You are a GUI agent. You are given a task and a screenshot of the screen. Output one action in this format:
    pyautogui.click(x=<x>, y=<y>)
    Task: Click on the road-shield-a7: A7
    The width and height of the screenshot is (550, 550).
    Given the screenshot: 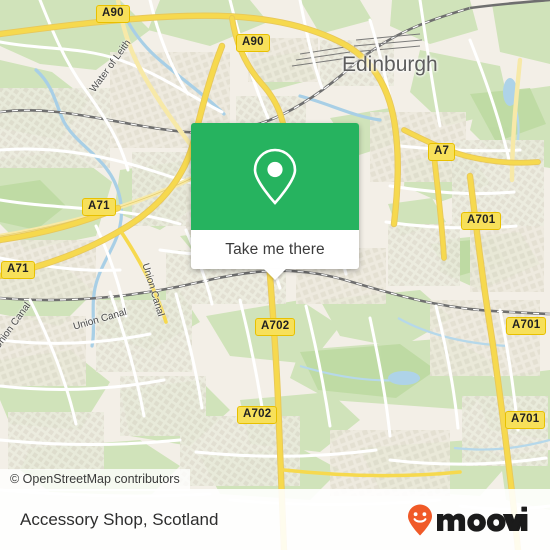 What is the action you would take?
    pyautogui.click(x=442, y=152)
    